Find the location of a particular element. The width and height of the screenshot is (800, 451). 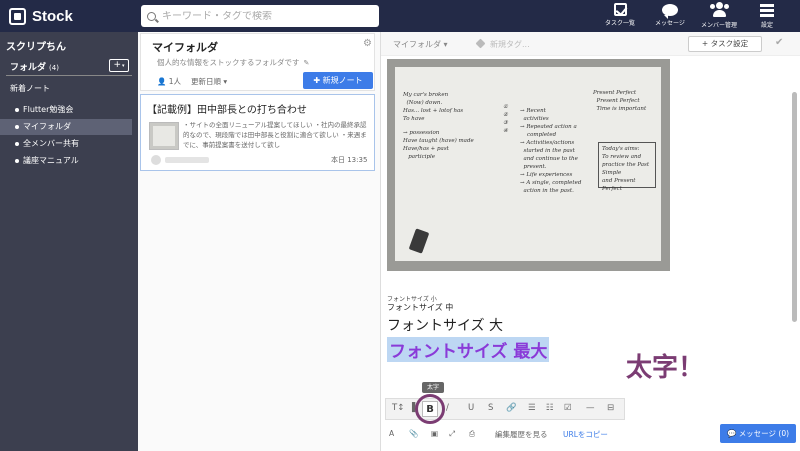

sidebar-item-manual: 議座マニュアル is located at coordinates (66, 161).